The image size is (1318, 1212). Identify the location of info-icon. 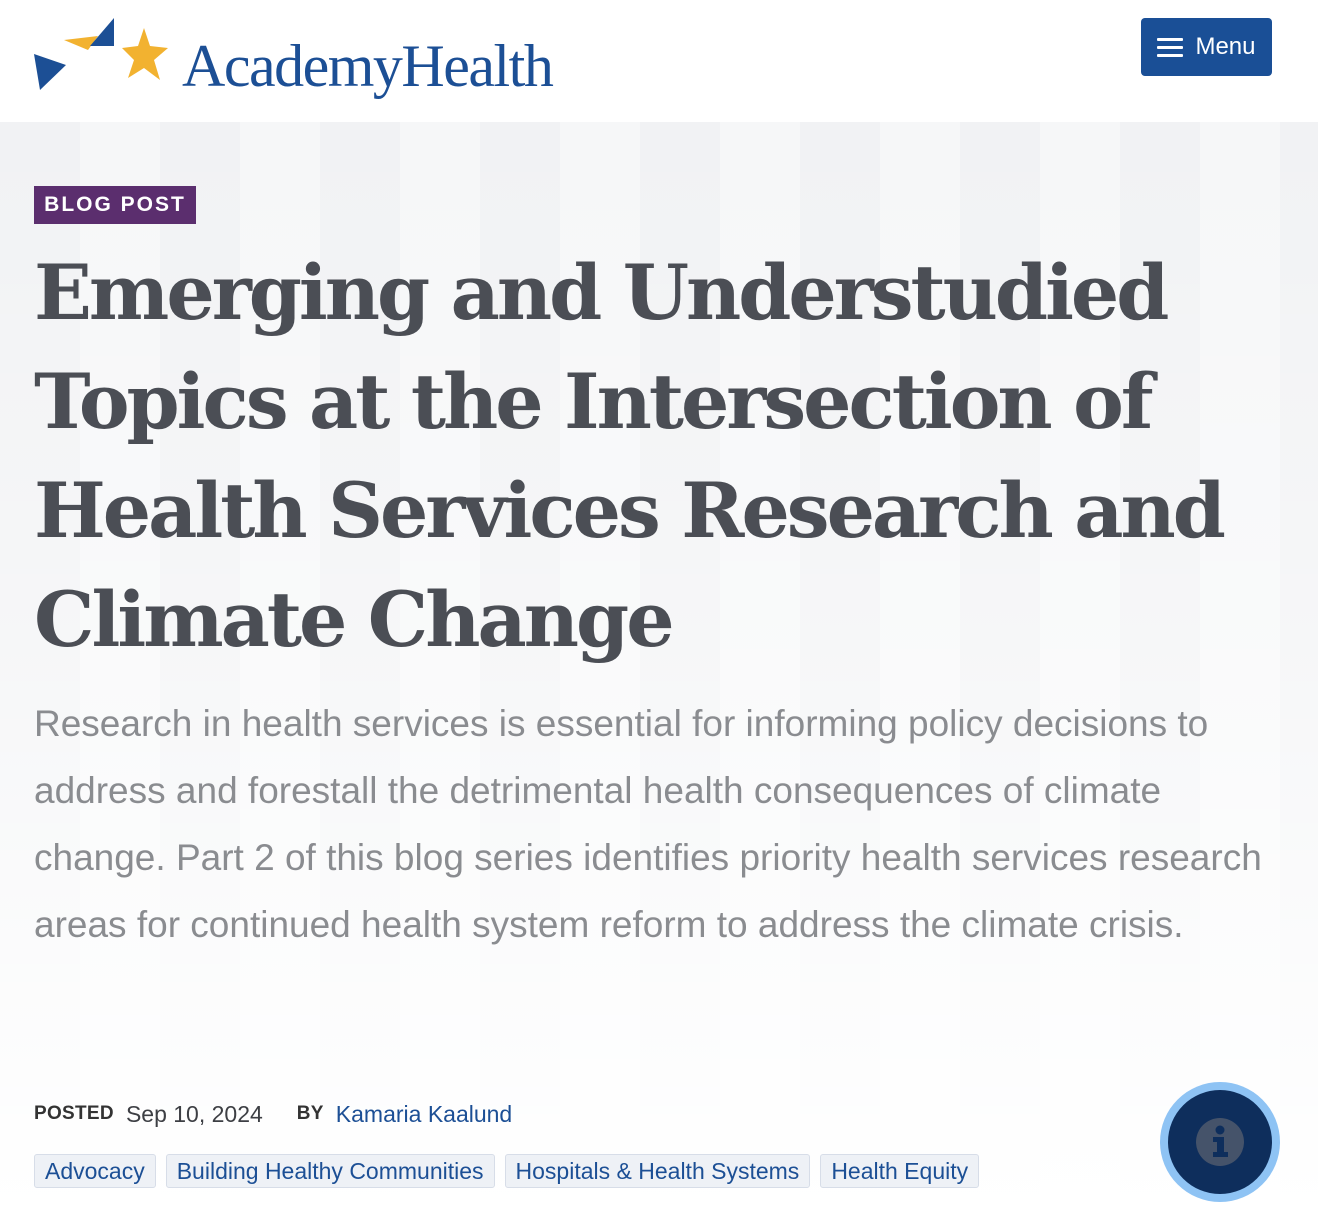
(1220, 1142).